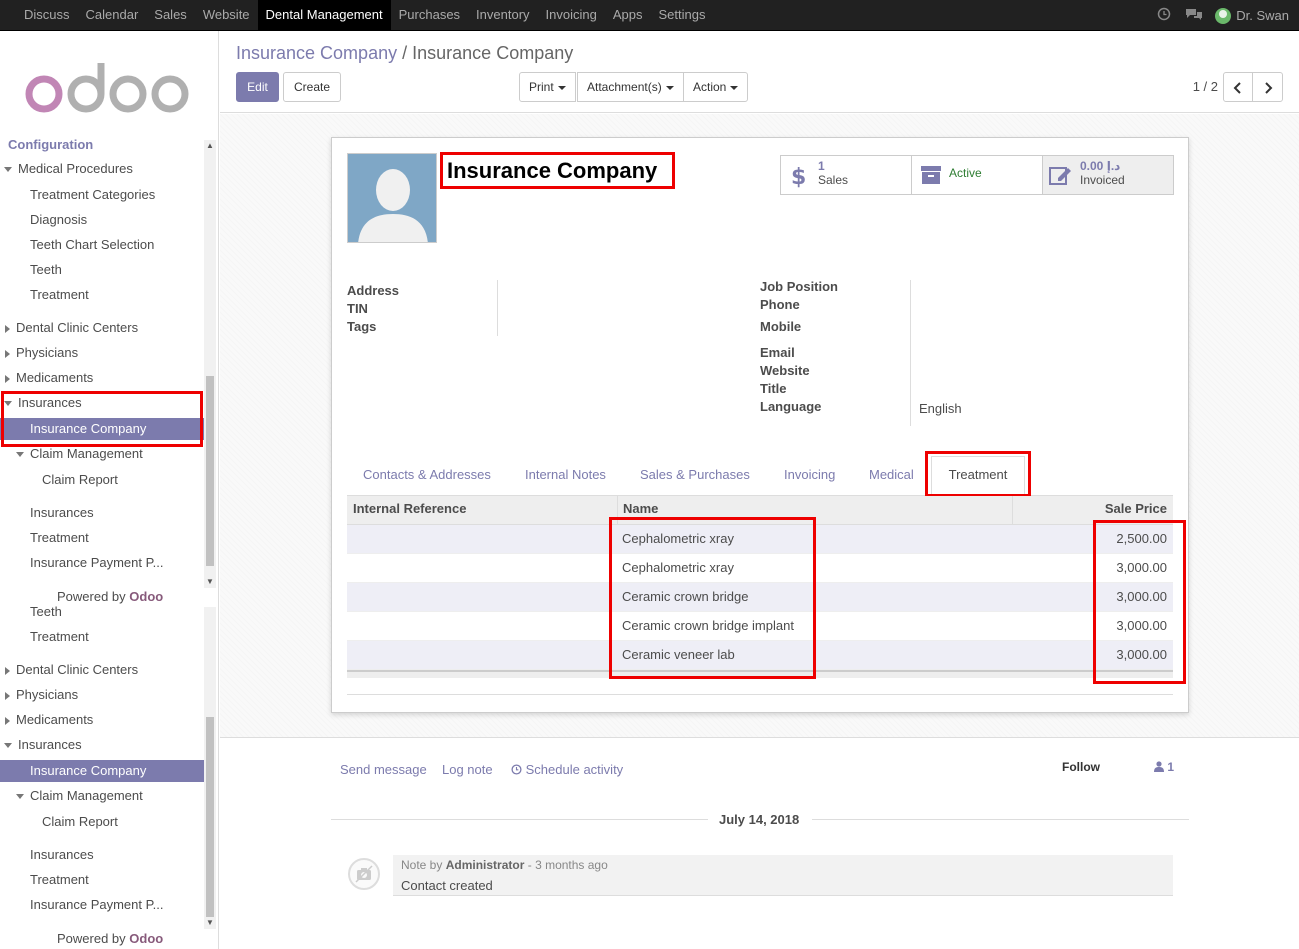 The width and height of the screenshot is (1299, 949). Describe the element at coordinates (383, 769) in the screenshot. I see `send-message-link: Send message` at that location.